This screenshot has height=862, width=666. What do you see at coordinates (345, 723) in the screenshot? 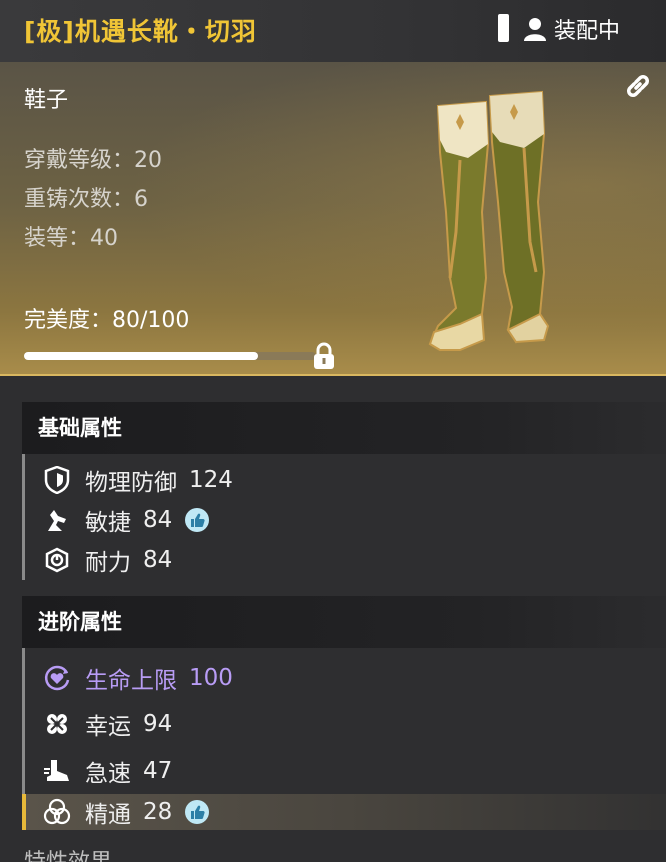
I see `attribute-row: 幸运 94` at bounding box center [345, 723].